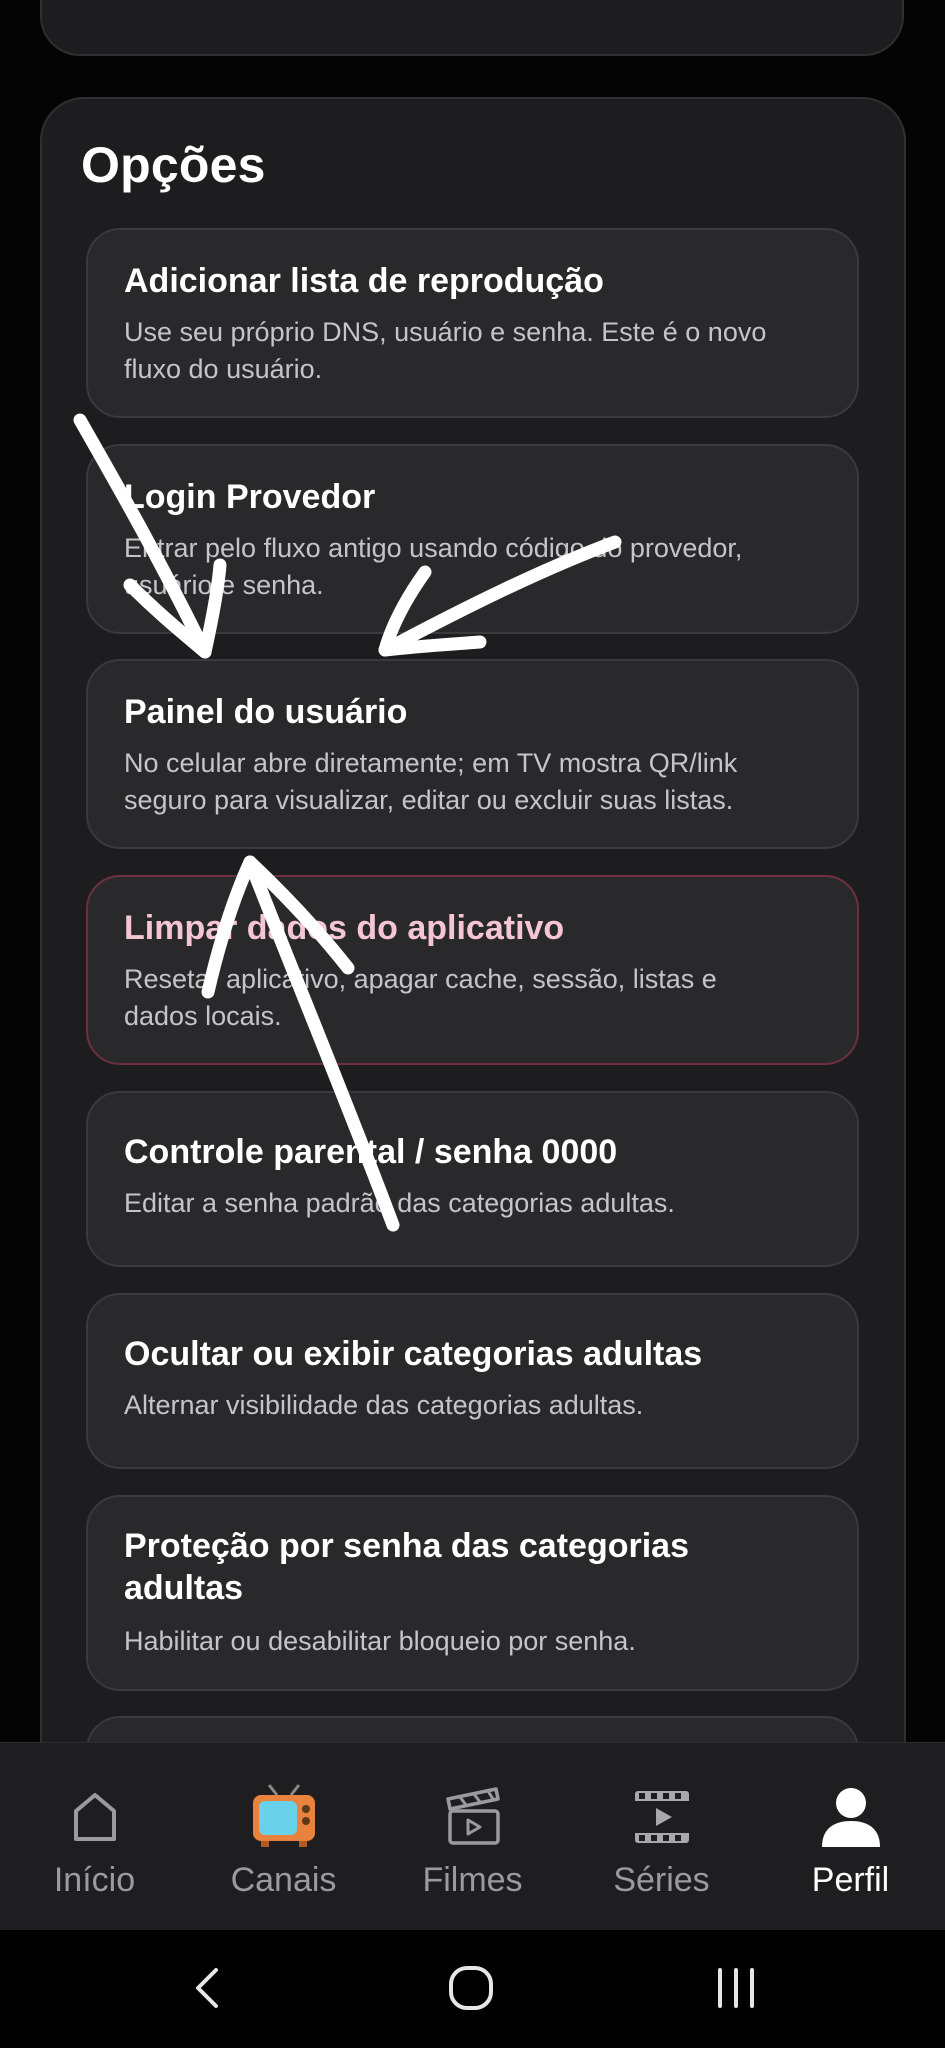 This screenshot has width=945, height=2048. I want to click on back-icon, so click(208, 1988).